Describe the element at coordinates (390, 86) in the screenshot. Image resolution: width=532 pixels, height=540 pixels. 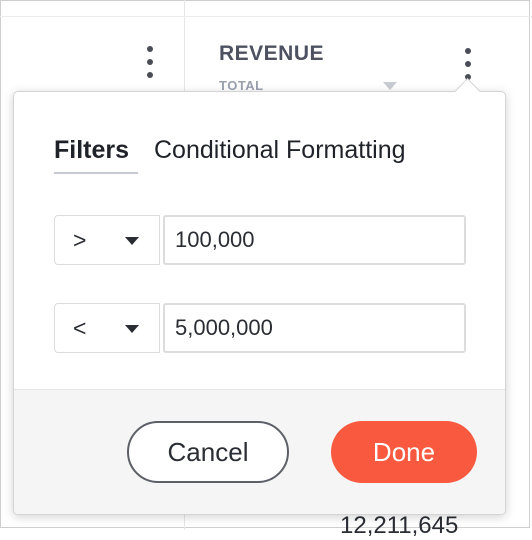
I see `sort-caret-icon` at that location.